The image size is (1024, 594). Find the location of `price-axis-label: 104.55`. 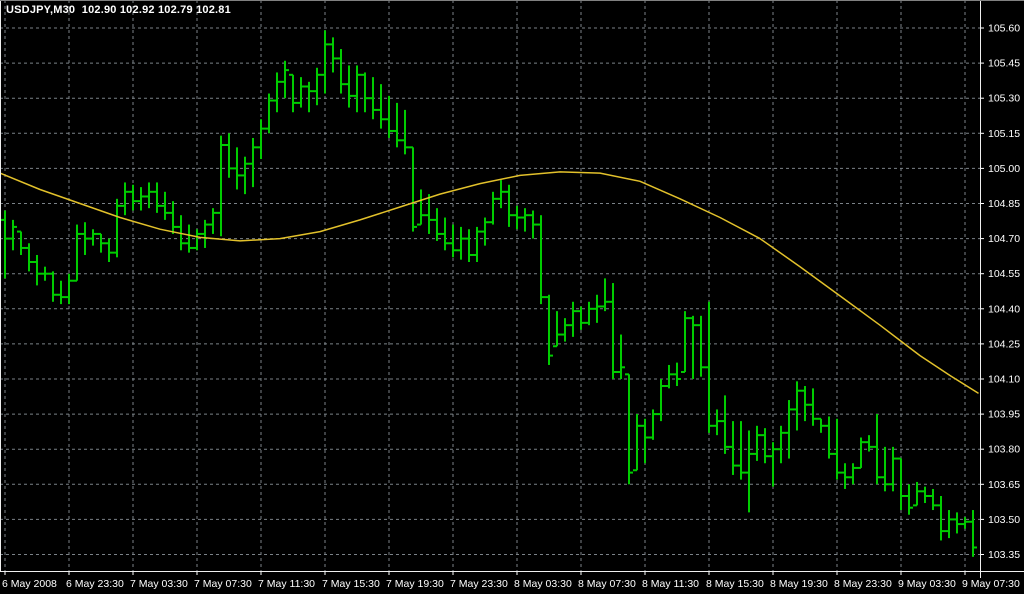

price-axis-label: 104.55 is located at coordinates (1004, 274).